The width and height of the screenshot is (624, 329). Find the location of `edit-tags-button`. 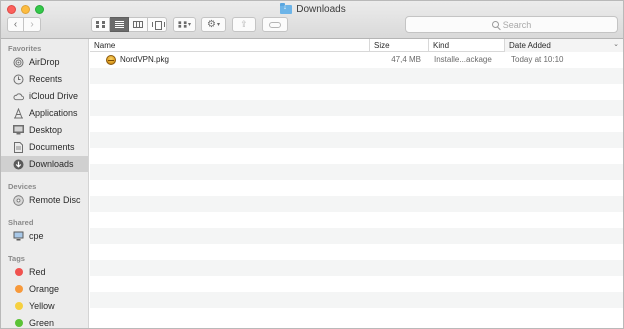

edit-tags-button is located at coordinates (275, 24).